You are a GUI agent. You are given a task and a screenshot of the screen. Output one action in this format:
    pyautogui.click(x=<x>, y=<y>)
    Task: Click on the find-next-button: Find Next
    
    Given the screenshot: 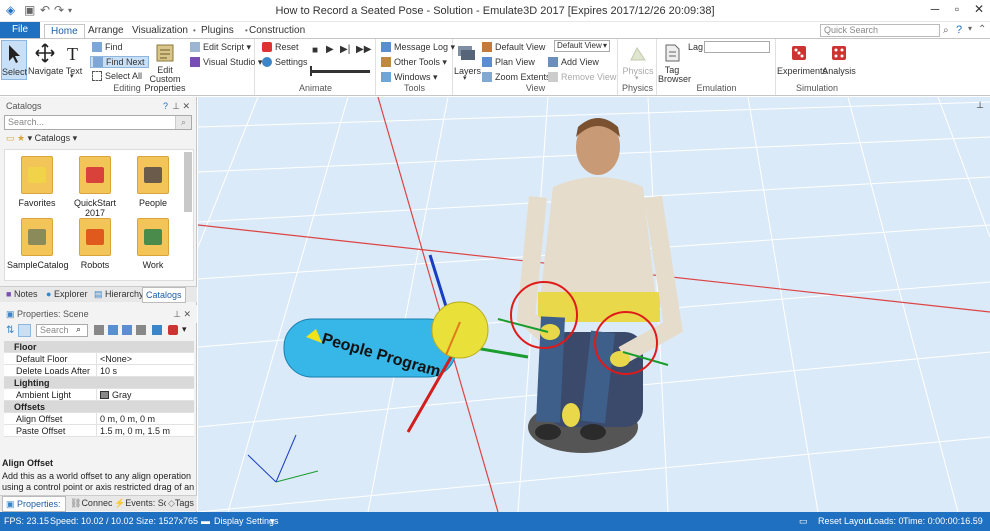 What is the action you would take?
    pyautogui.click(x=119, y=62)
    